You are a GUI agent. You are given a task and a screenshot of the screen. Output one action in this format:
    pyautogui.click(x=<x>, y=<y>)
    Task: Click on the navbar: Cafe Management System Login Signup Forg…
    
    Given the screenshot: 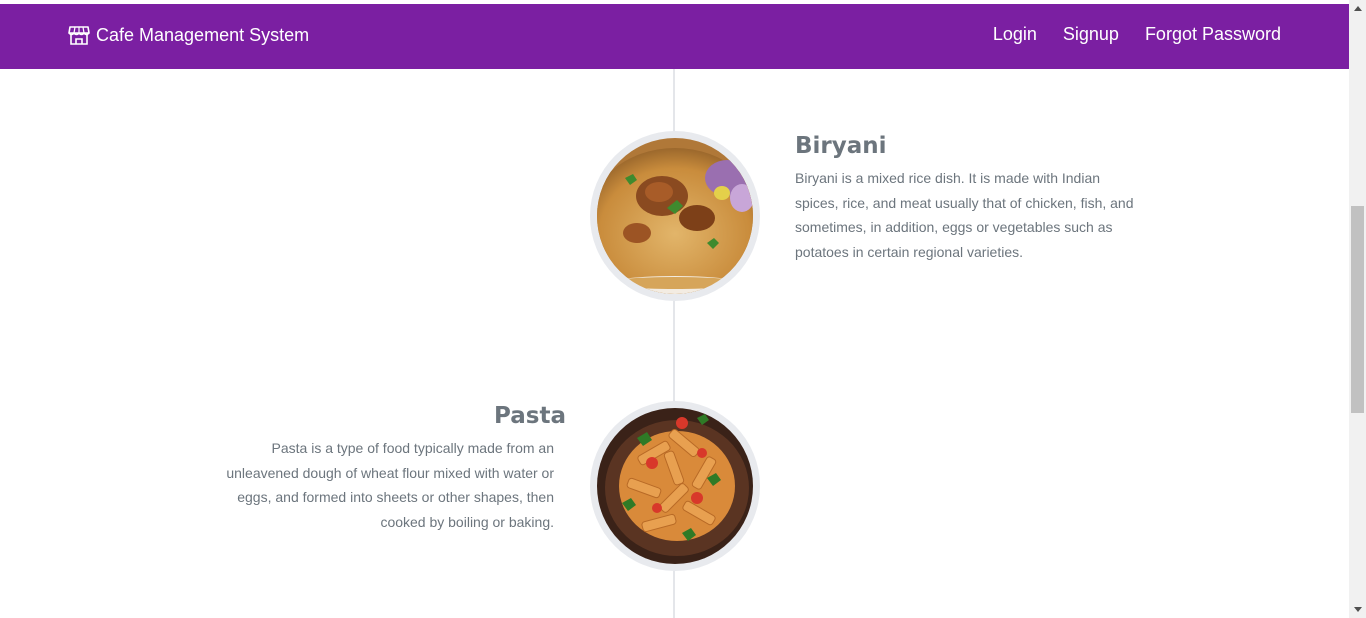 What is the action you would take?
    pyautogui.click(x=674, y=36)
    